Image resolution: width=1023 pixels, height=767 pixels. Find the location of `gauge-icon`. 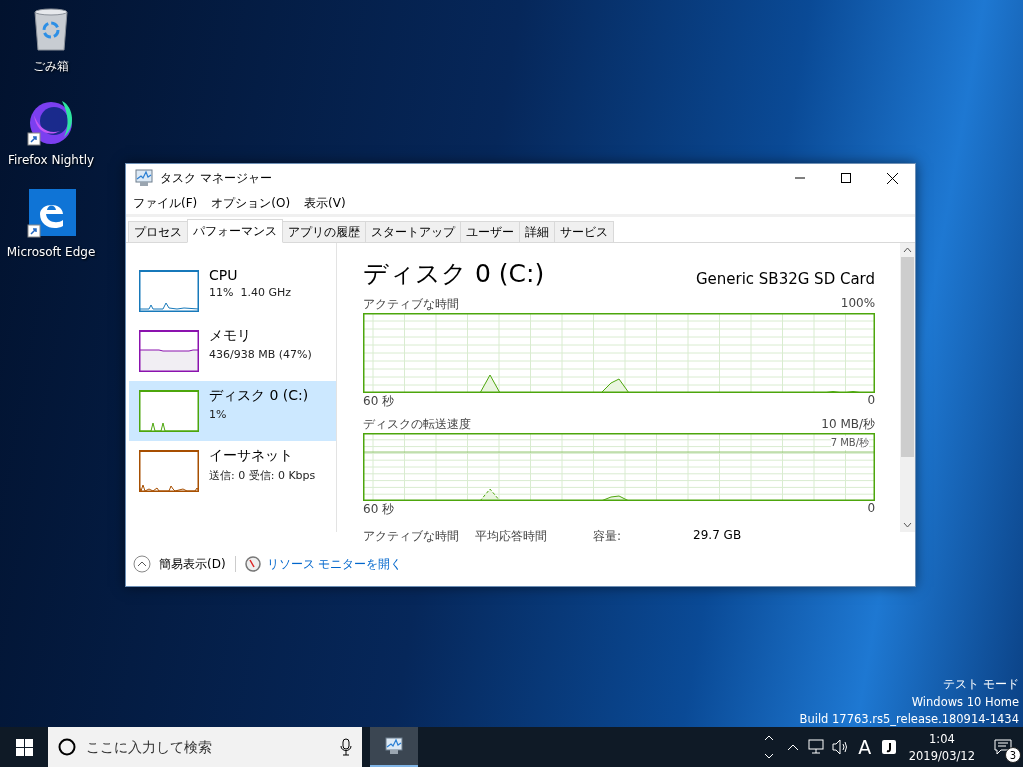

gauge-icon is located at coordinates (252, 564).